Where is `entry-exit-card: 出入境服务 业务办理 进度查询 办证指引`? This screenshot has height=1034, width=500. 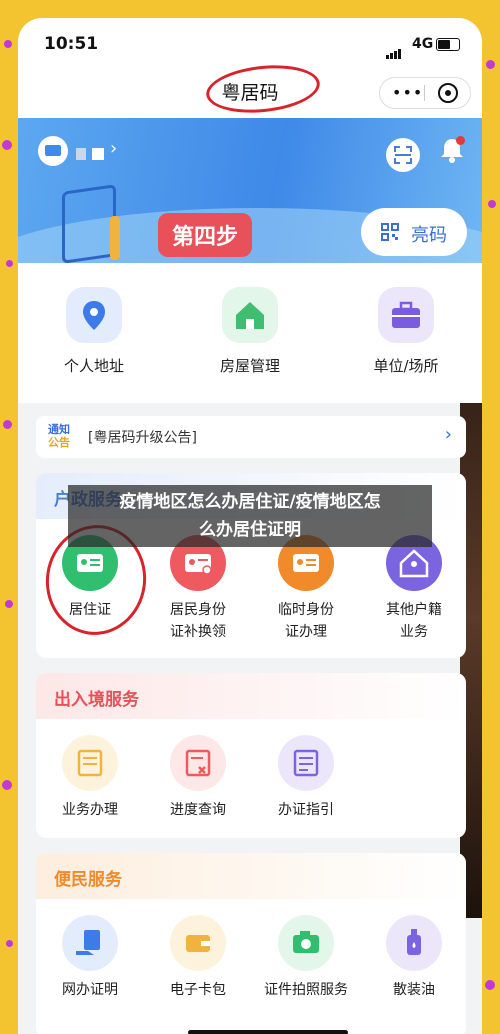 entry-exit-card: 出入境服务 业务办理 进度查询 办证指引 is located at coordinates (251, 755).